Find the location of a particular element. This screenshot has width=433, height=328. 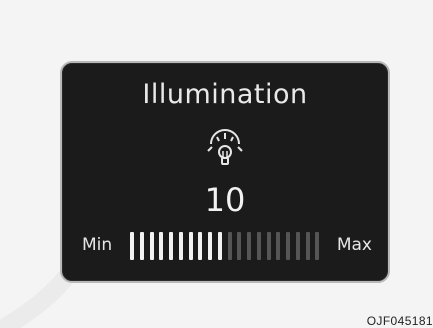

panel-title: Illumination is located at coordinates (225, 94).